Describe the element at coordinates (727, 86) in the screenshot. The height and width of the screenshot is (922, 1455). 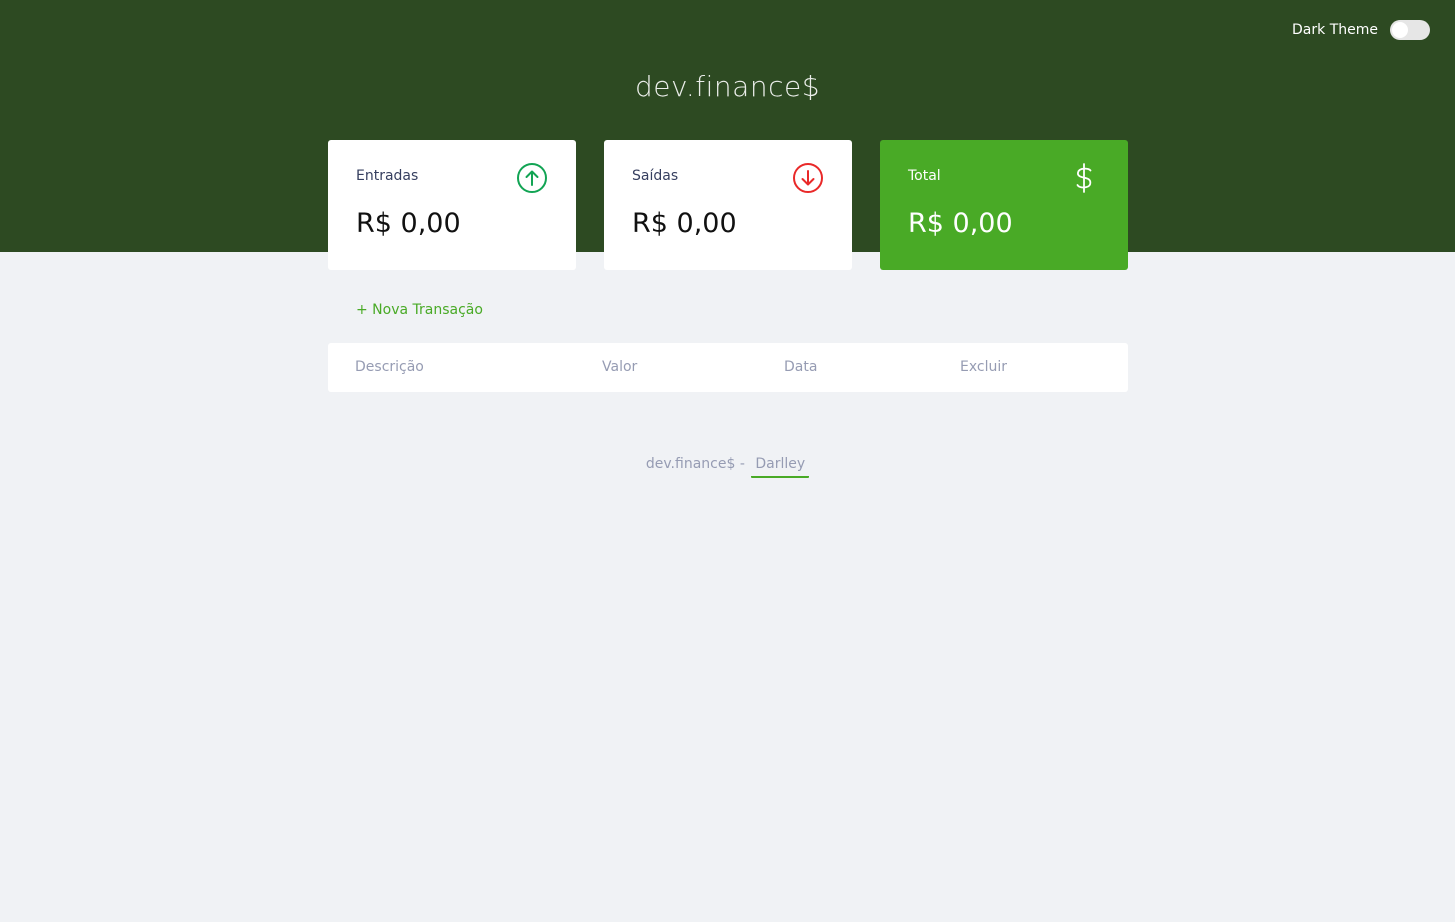
I see `app-logo: dev.finance$` at that location.